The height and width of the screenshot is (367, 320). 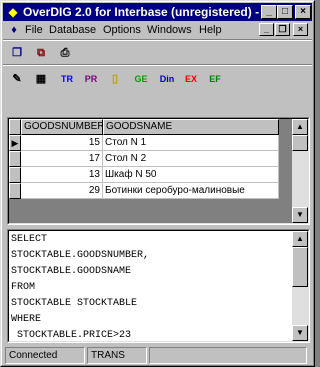 What do you see at coordinates (41, 53) in the screenshot?
I see `paste-window-icon: ⧉` at bounding box center [41, 53].